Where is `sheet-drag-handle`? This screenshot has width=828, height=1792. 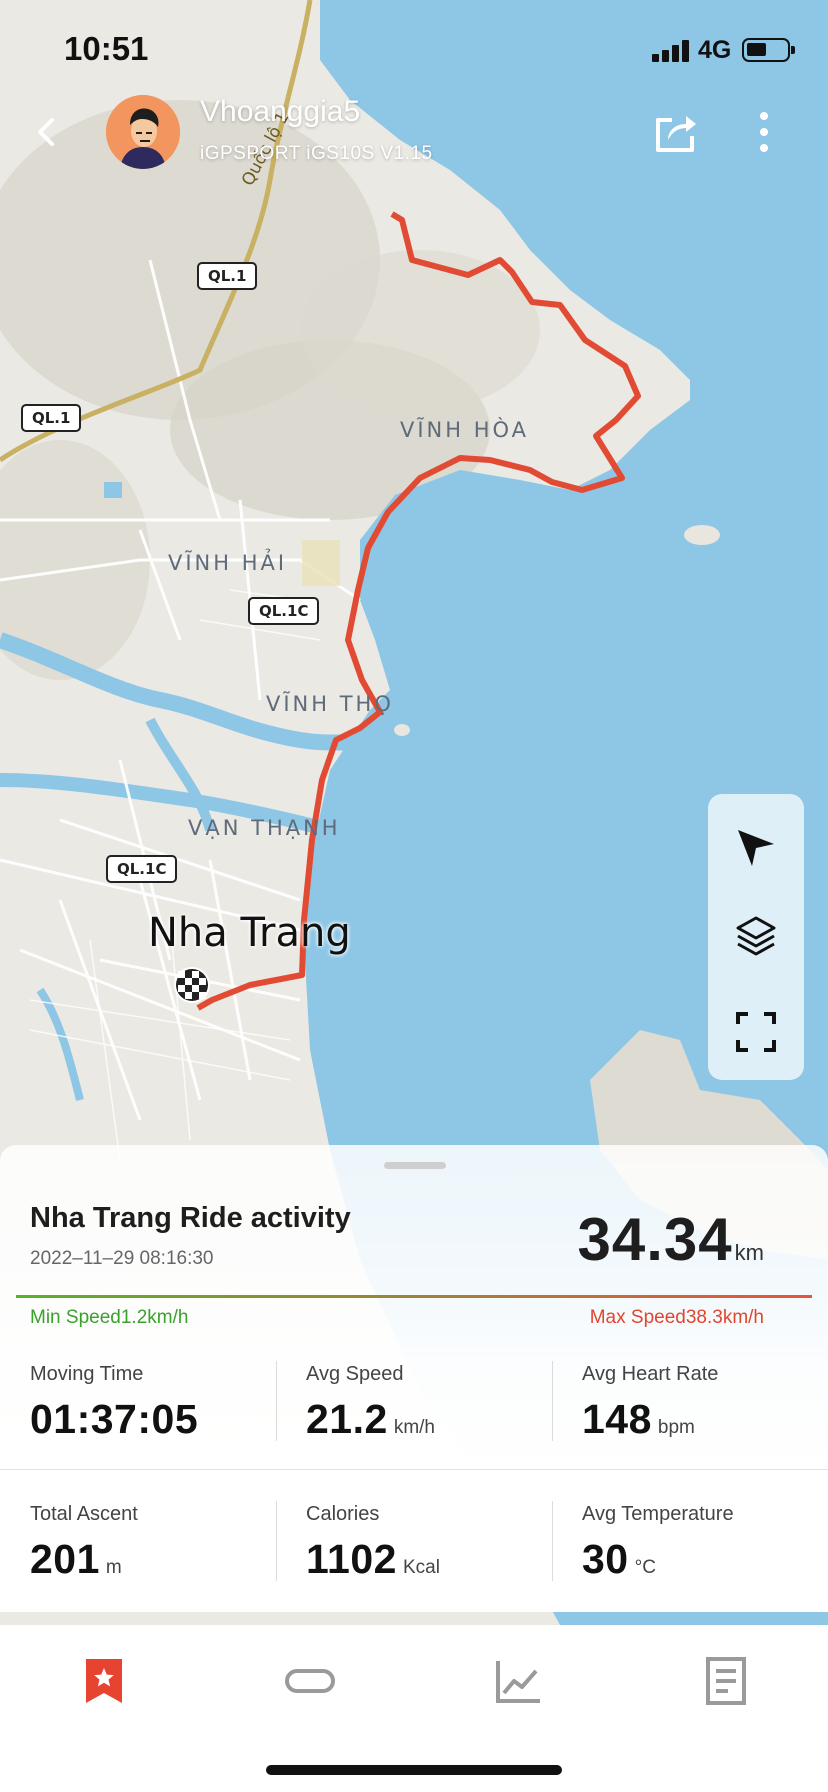
sheet-drag-handle is located at coordinates (415, 1165).